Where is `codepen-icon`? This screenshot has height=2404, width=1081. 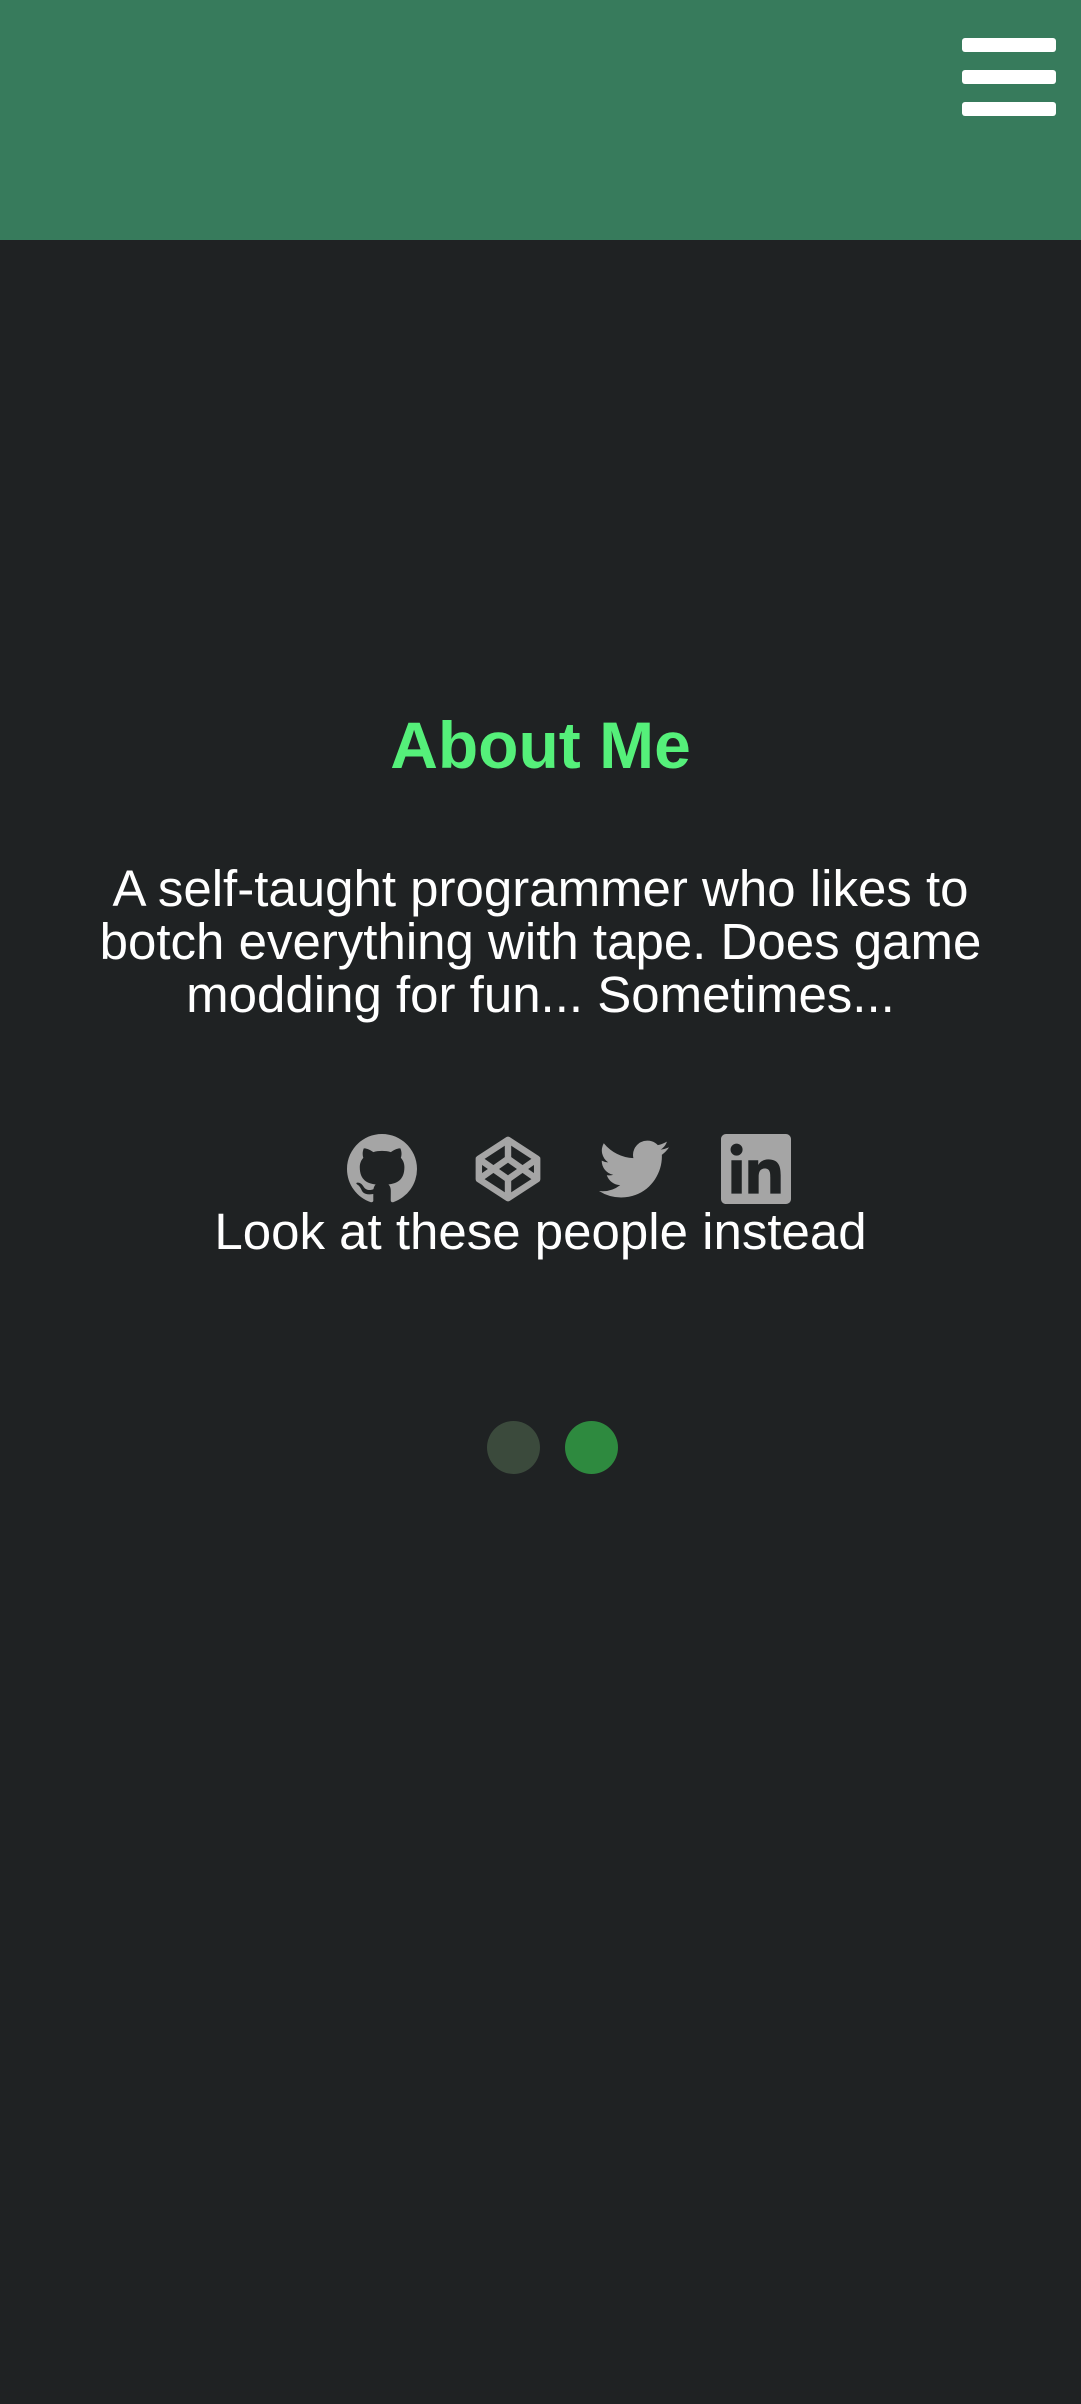 codepen-icon is located at coordinates (508, 1169).